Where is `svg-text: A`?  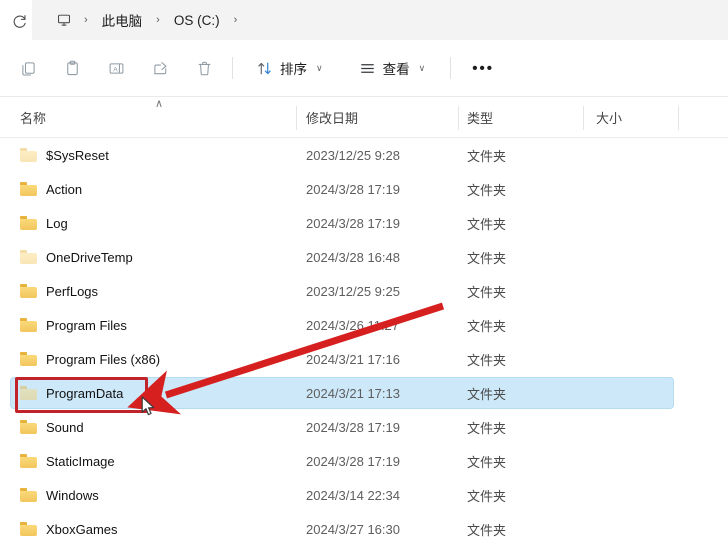 svg-text: A is located at coordinates (115, 69).